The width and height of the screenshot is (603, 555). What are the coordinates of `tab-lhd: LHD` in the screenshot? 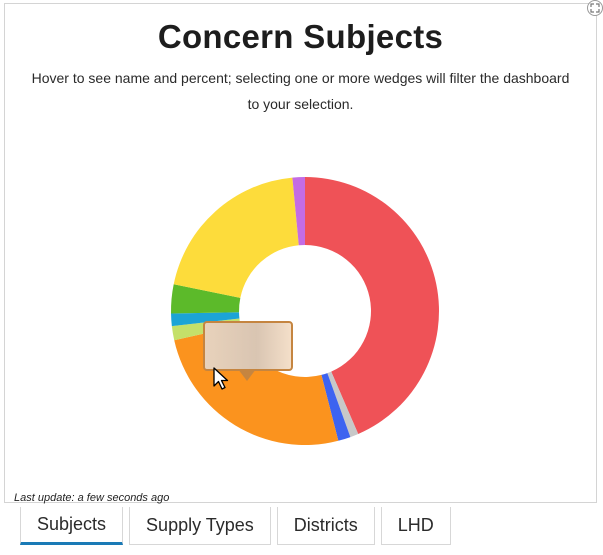 It's located at (415, 526).